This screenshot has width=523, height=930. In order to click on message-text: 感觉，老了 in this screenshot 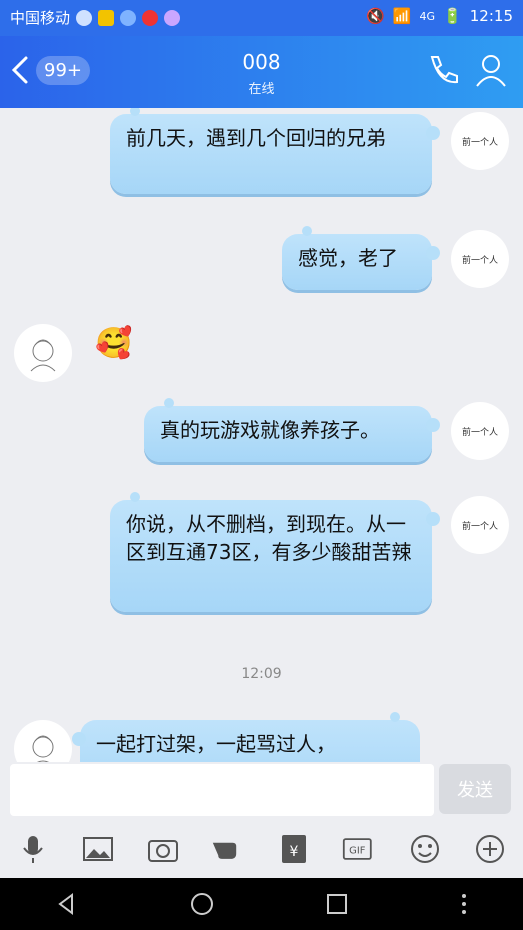, I will do `click(348, 258)`.